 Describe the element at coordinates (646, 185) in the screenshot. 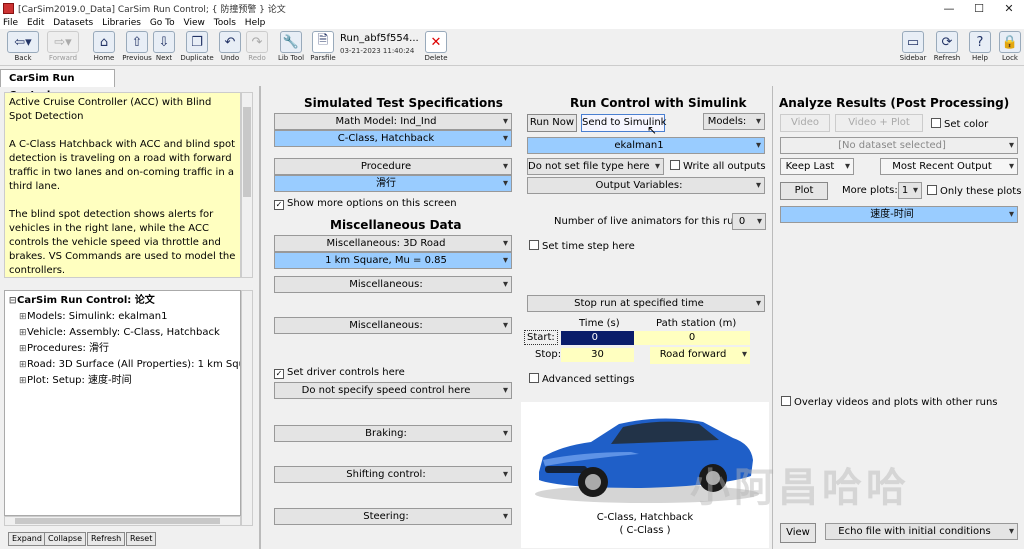

I see `output-variables-dropdown: Output Variables:` at that location.